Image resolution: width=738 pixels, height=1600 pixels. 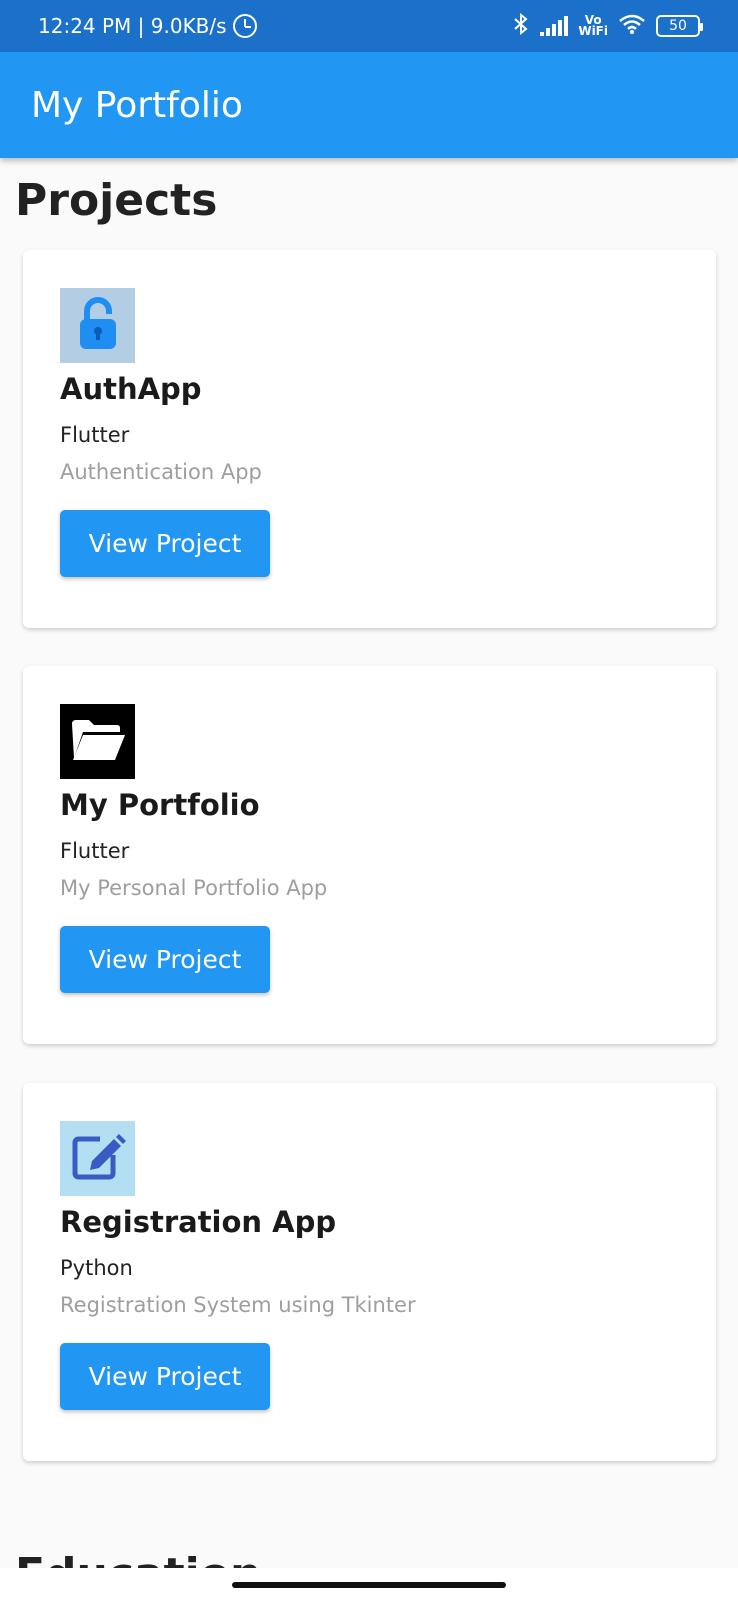 What do you see at coordinates (521, 26) in the screenshot?
I see `bluetooth-icon` at bounding box center [521, 26].